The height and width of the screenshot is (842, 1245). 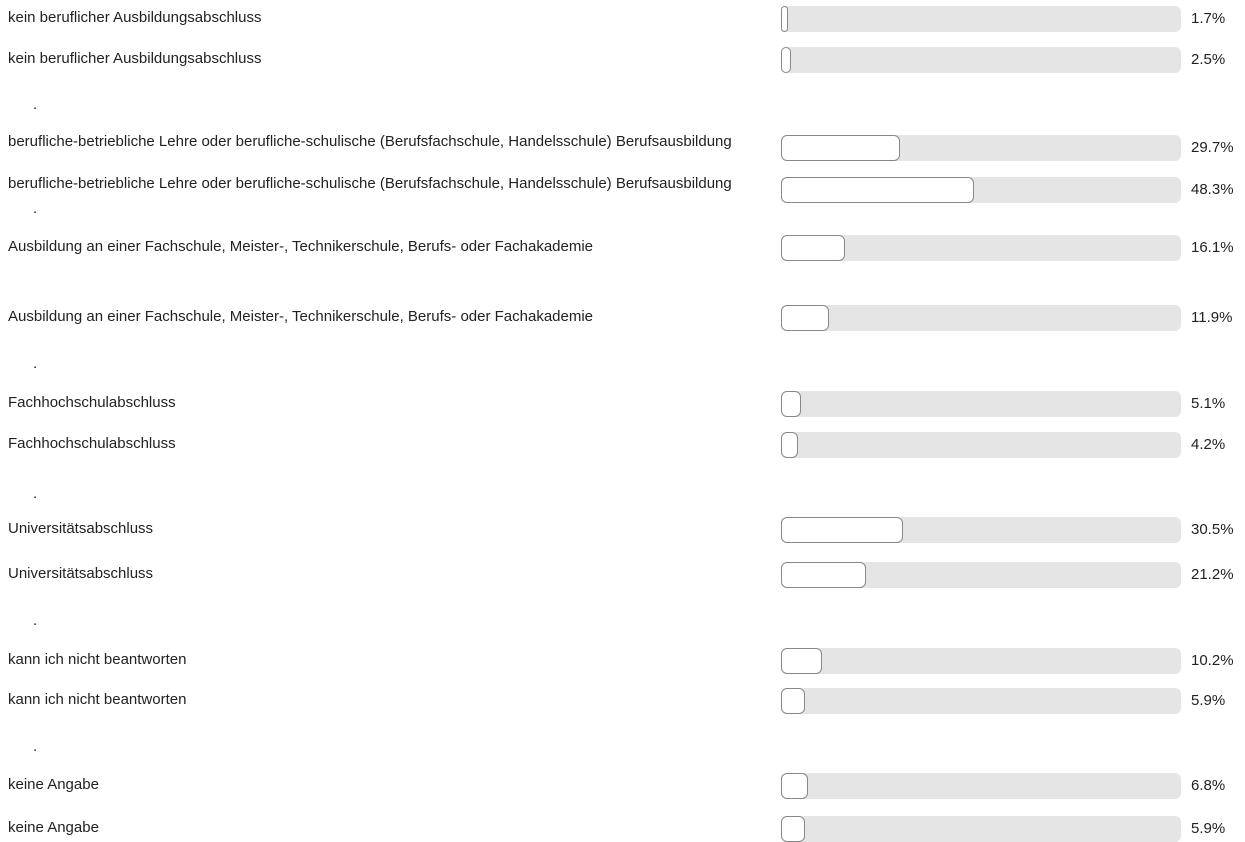 What do you see at coordinates (1212, 529) in the screenshot?
I see `bar-value-label: 30.5%` at bounding box center [1212, 529].